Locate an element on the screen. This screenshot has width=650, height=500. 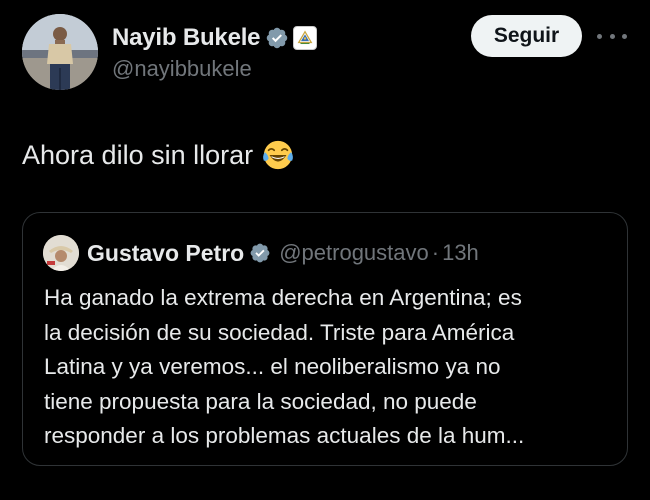
more-options-icon is located at coordinates (612, 36).